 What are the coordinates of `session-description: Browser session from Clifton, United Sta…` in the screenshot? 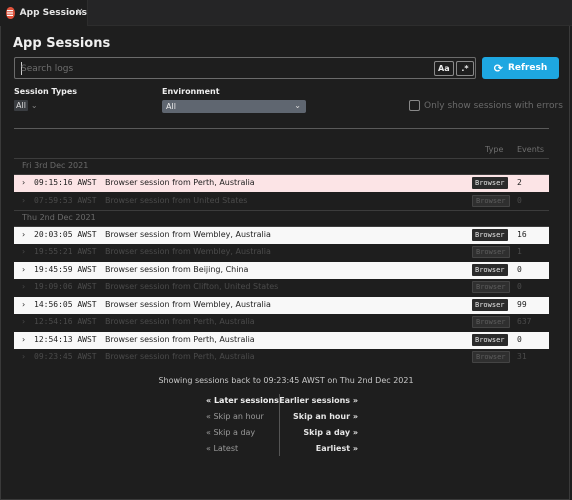 It's located at (192, 286).